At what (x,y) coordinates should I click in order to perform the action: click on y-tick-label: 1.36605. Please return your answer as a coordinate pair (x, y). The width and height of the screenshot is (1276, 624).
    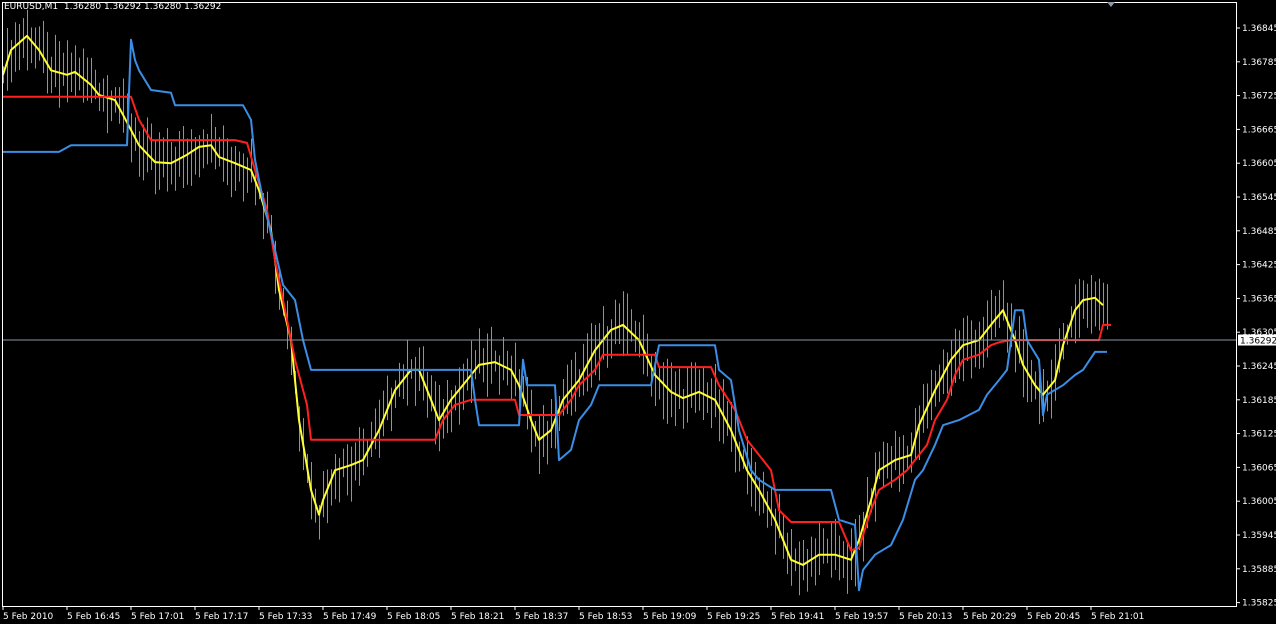
    Looking at the image, I should click on (1259, 164).